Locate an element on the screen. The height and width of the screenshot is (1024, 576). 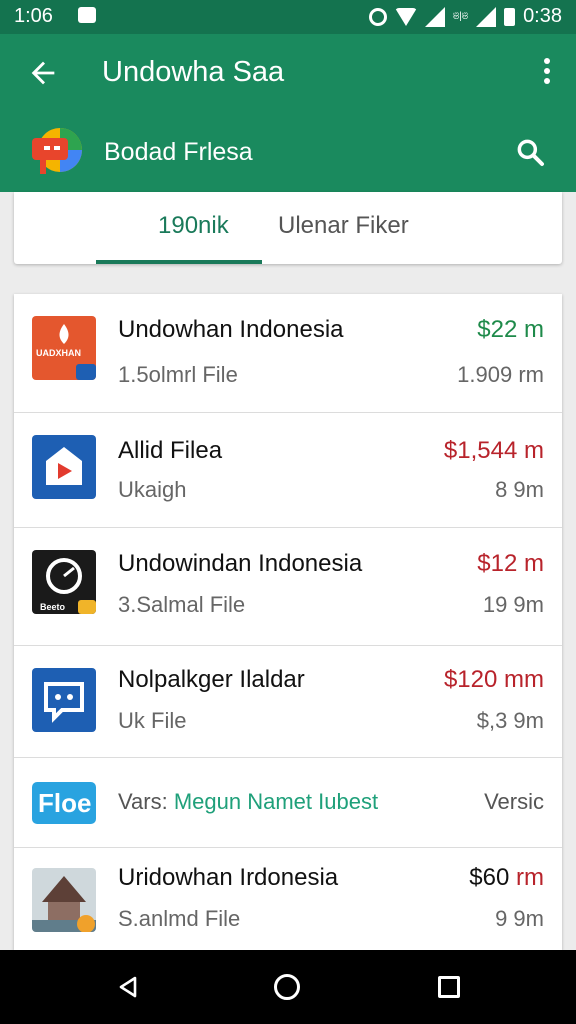
item-version: Versic is located at coordinates (514, 801).